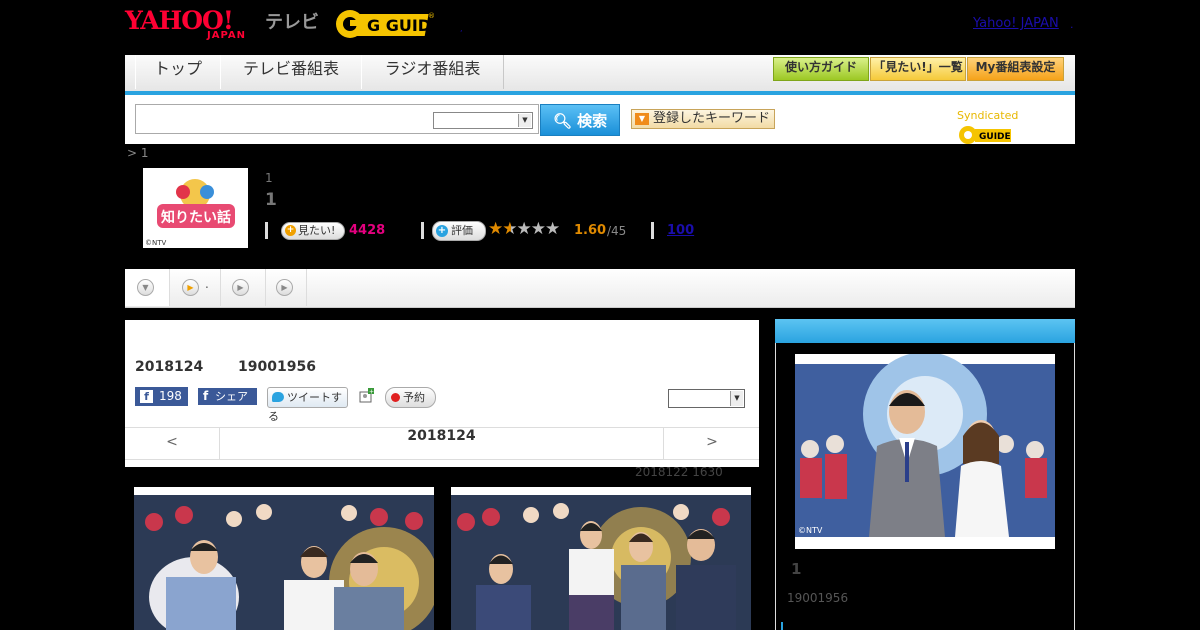 This screenshot has height=630, width=1200. I want to click on facebook-share-button: f シェア, so click(227, 396).